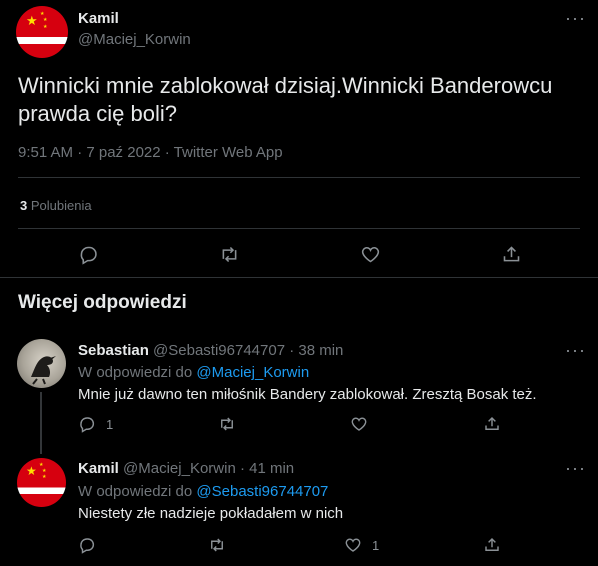 Image resolution: width=598 pixels, height=566 pixels. Describe the element at coordinates (219, 350) in the screenshot. I see `author-handle: @Sebasti96744707` at that location.